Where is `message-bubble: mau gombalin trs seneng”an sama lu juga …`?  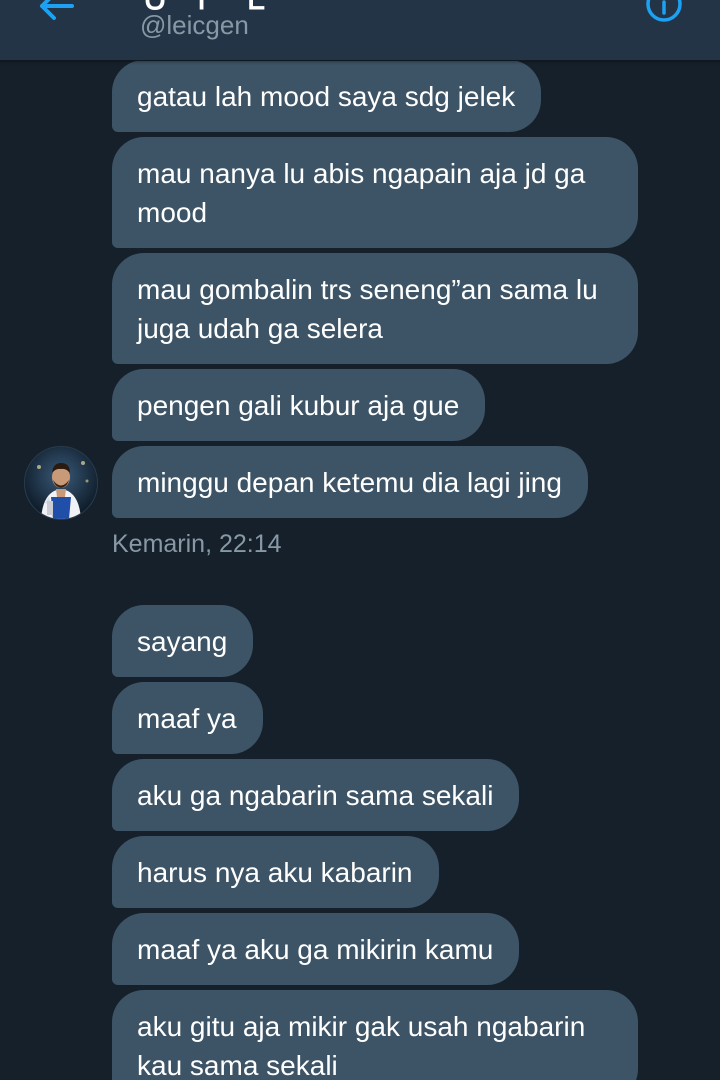 message-bubble: mau gombalin trs seneng”an sama lu juga … is located at coordinates (375, 308).